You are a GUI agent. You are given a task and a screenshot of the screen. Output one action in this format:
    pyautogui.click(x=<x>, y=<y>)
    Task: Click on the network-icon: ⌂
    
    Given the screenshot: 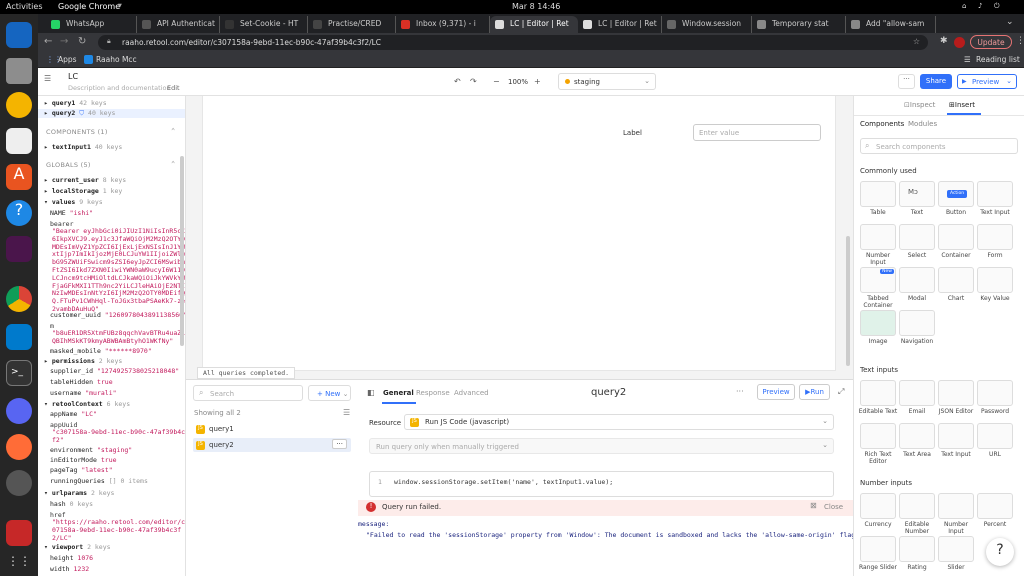 What is the action you would take?
    pyautogui.click(x=964, y=6)
    